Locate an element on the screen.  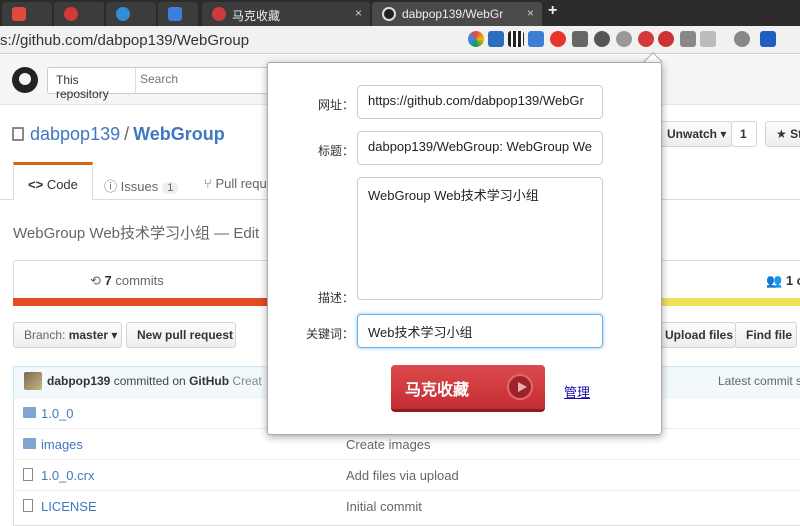
repo-owner-link: dabpop139 is located at coordinates (75, 134).